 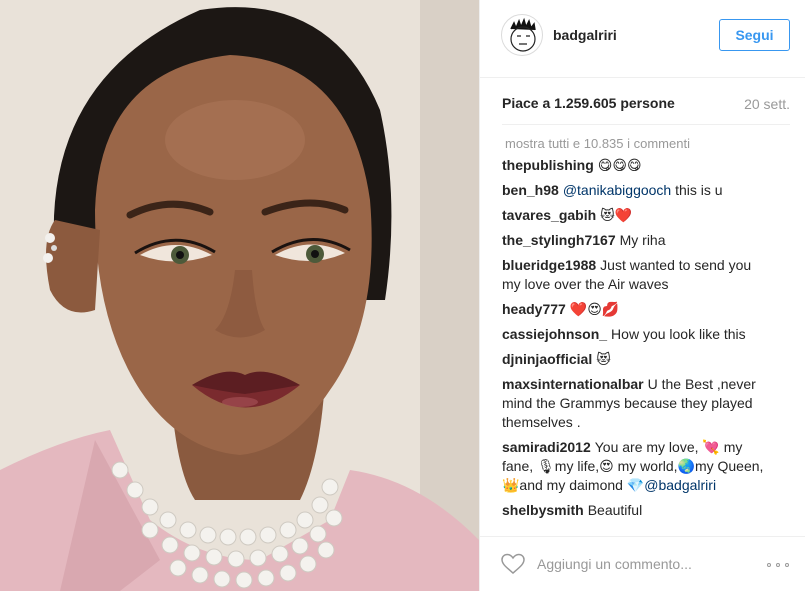 I want to click on comment-item: ben_h98 @tanikabiggooch this is u, so click(x=637, y=190).